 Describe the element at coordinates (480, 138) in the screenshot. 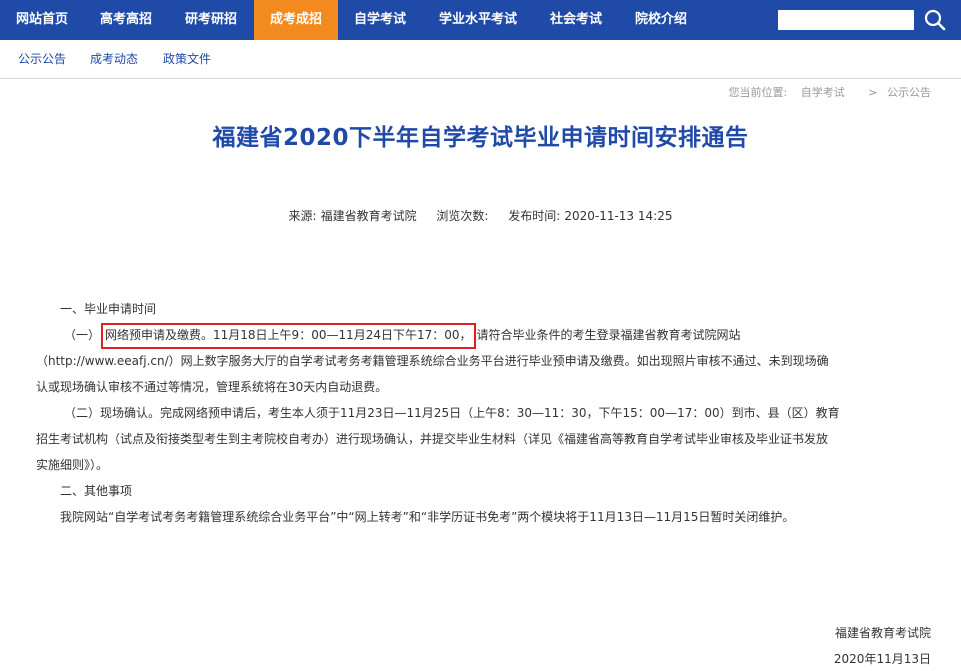

I see `page-title: 福建省2020下半年自学考试毕业申请时间安排通告` at that location.